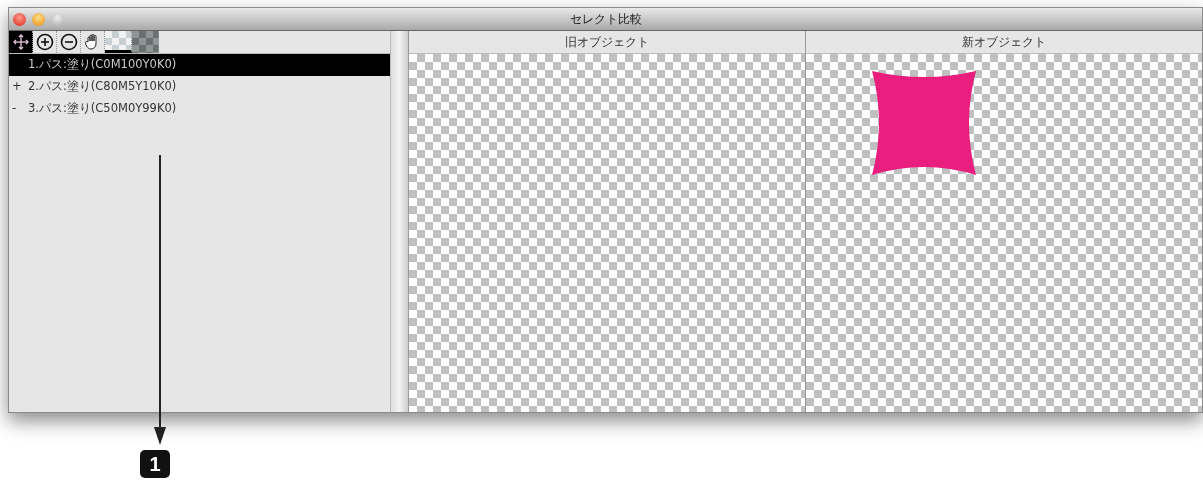 The image size is (1203, 482). Describe the element at coordinates (145, 42) in the screenshot. I see `dark-checker-swatch` at that location.